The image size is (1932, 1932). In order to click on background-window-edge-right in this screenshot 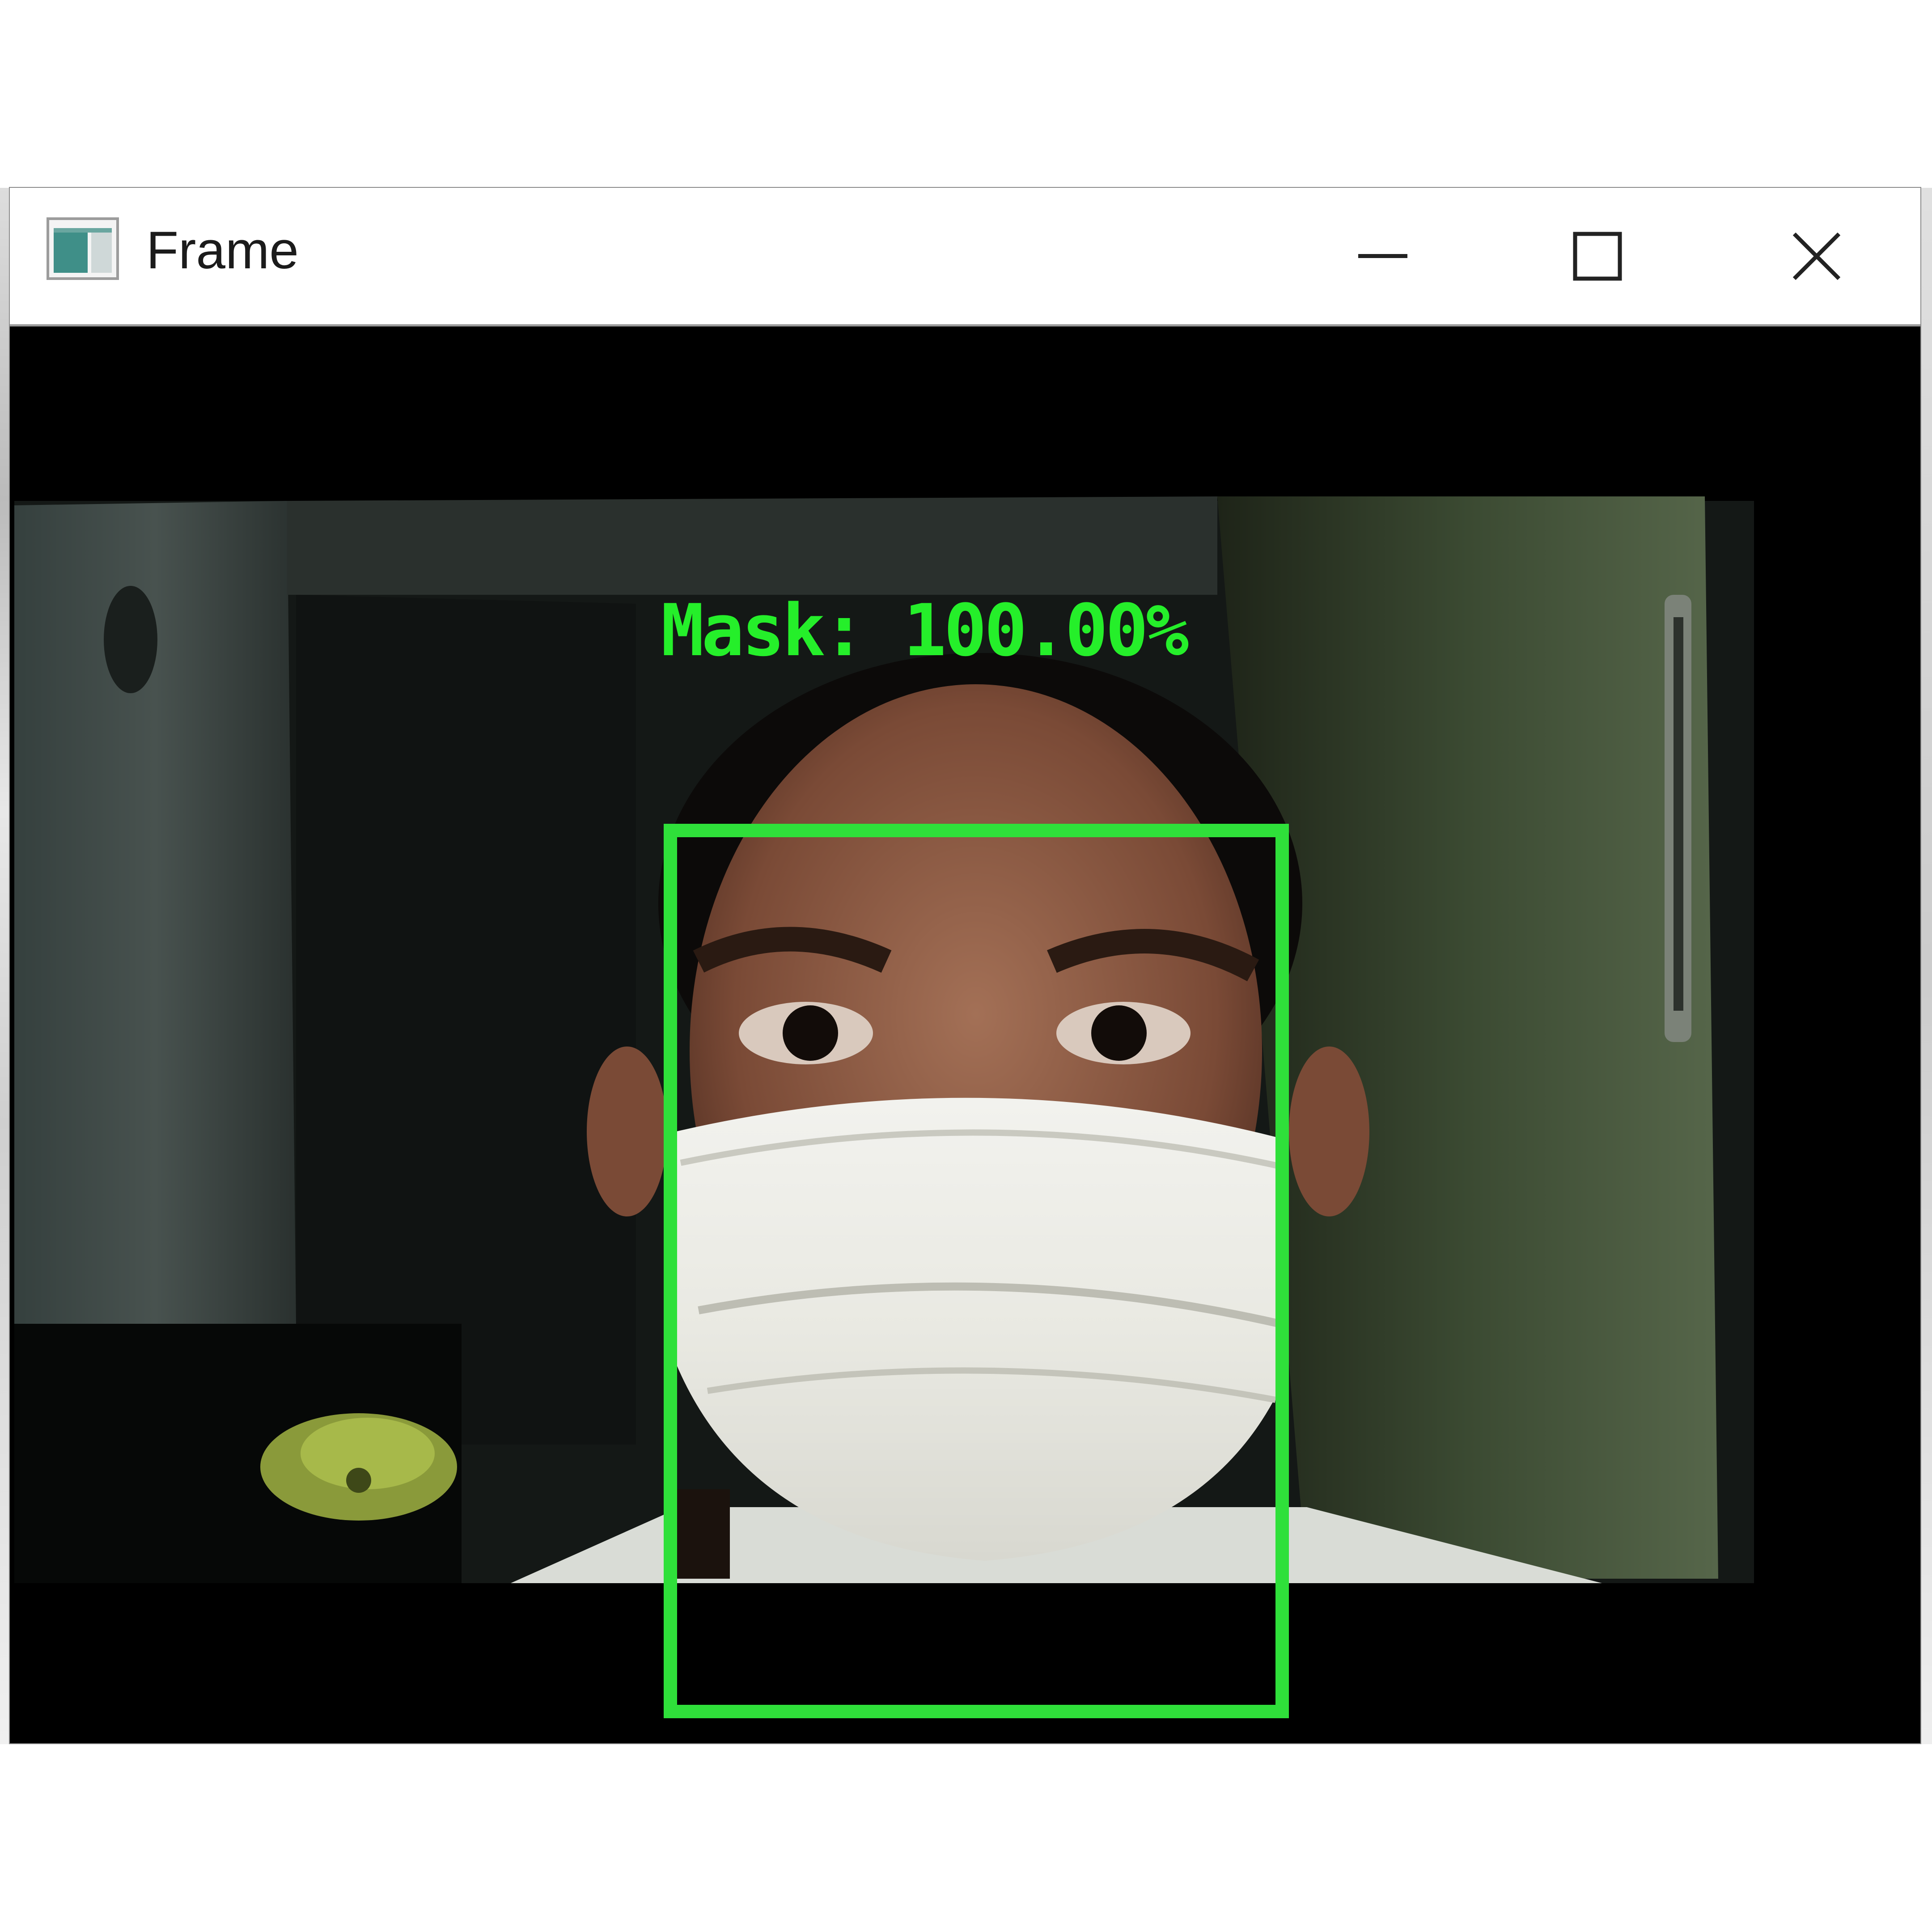, I will do `click(1926, 966)`.